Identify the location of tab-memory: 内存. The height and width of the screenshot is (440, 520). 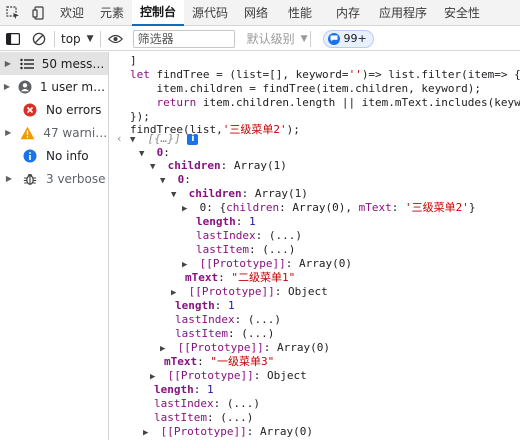
(348, 13).